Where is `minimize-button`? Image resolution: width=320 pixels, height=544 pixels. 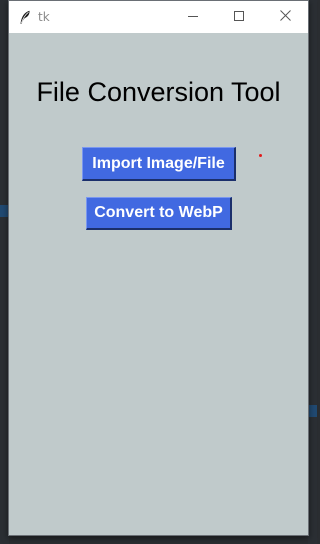 minimize-button is located at coordinates (193, 17).